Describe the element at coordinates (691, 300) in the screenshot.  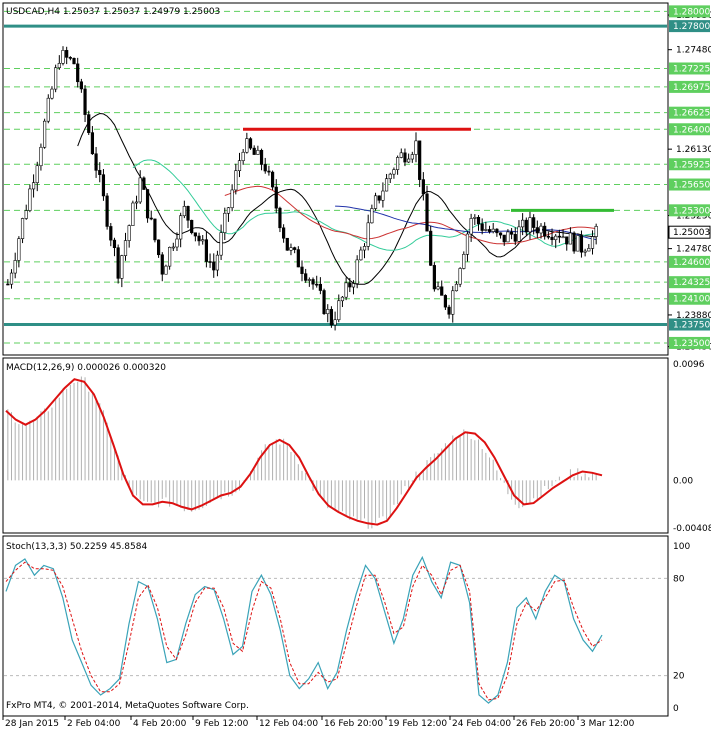
I see `level-label: 1.24100` at that location.